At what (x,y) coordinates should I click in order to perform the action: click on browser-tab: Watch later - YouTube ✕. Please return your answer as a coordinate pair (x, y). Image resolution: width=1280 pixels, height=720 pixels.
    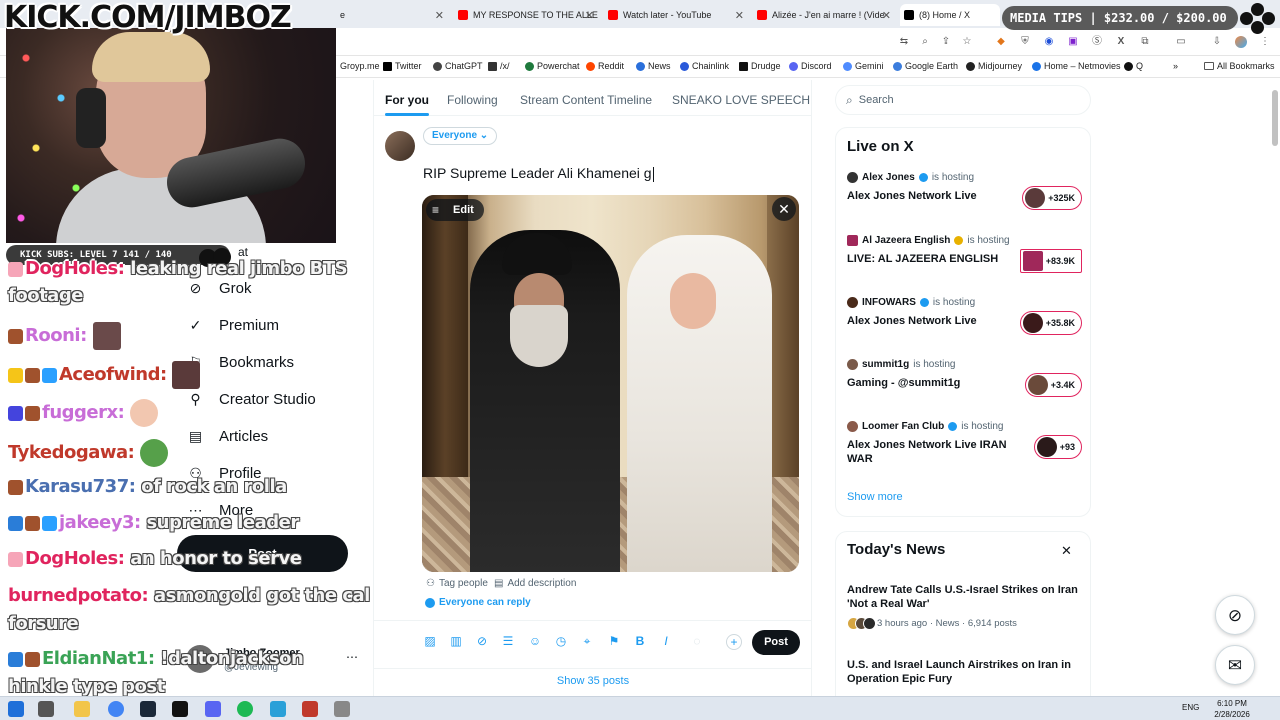
    Looking at the image, I should click on (678, 15).